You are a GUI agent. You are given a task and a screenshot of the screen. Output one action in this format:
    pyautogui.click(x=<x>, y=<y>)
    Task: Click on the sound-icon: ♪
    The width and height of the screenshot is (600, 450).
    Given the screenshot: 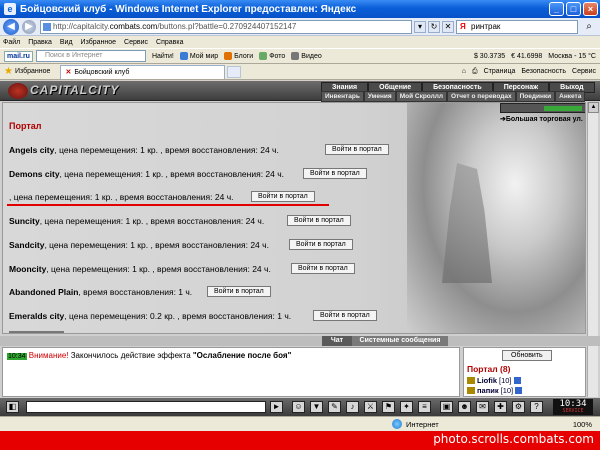 What is the action you would take?
    pyautogui.click(x=352, y=407)
    